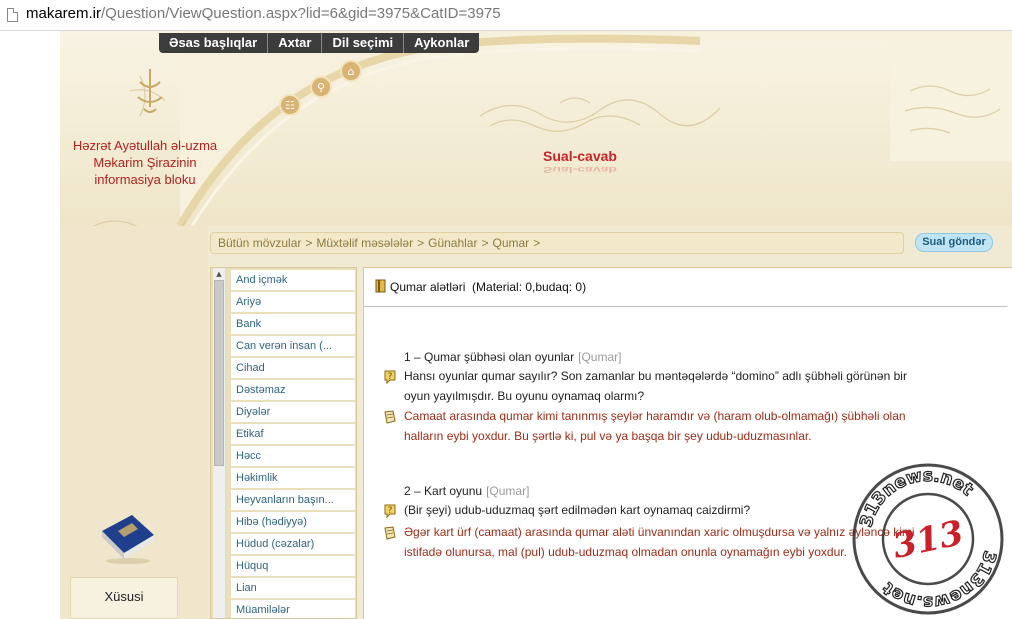 The width and height of the screenshot is (1012, 619). Describe the element at coordinates (655, 357) in the screenshot. I see `question-title-row: 1 – Qumar şübhəsi olan oyunlar [Qumar]` at that location.